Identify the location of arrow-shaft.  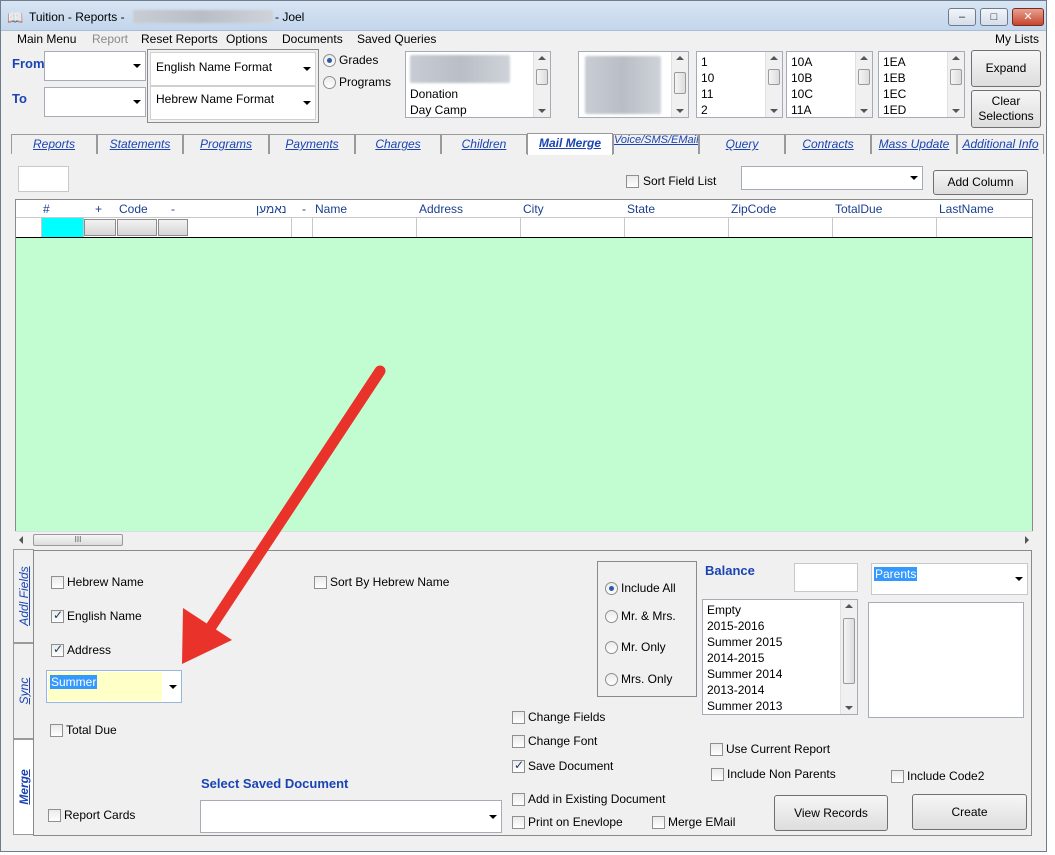
(292, 503).